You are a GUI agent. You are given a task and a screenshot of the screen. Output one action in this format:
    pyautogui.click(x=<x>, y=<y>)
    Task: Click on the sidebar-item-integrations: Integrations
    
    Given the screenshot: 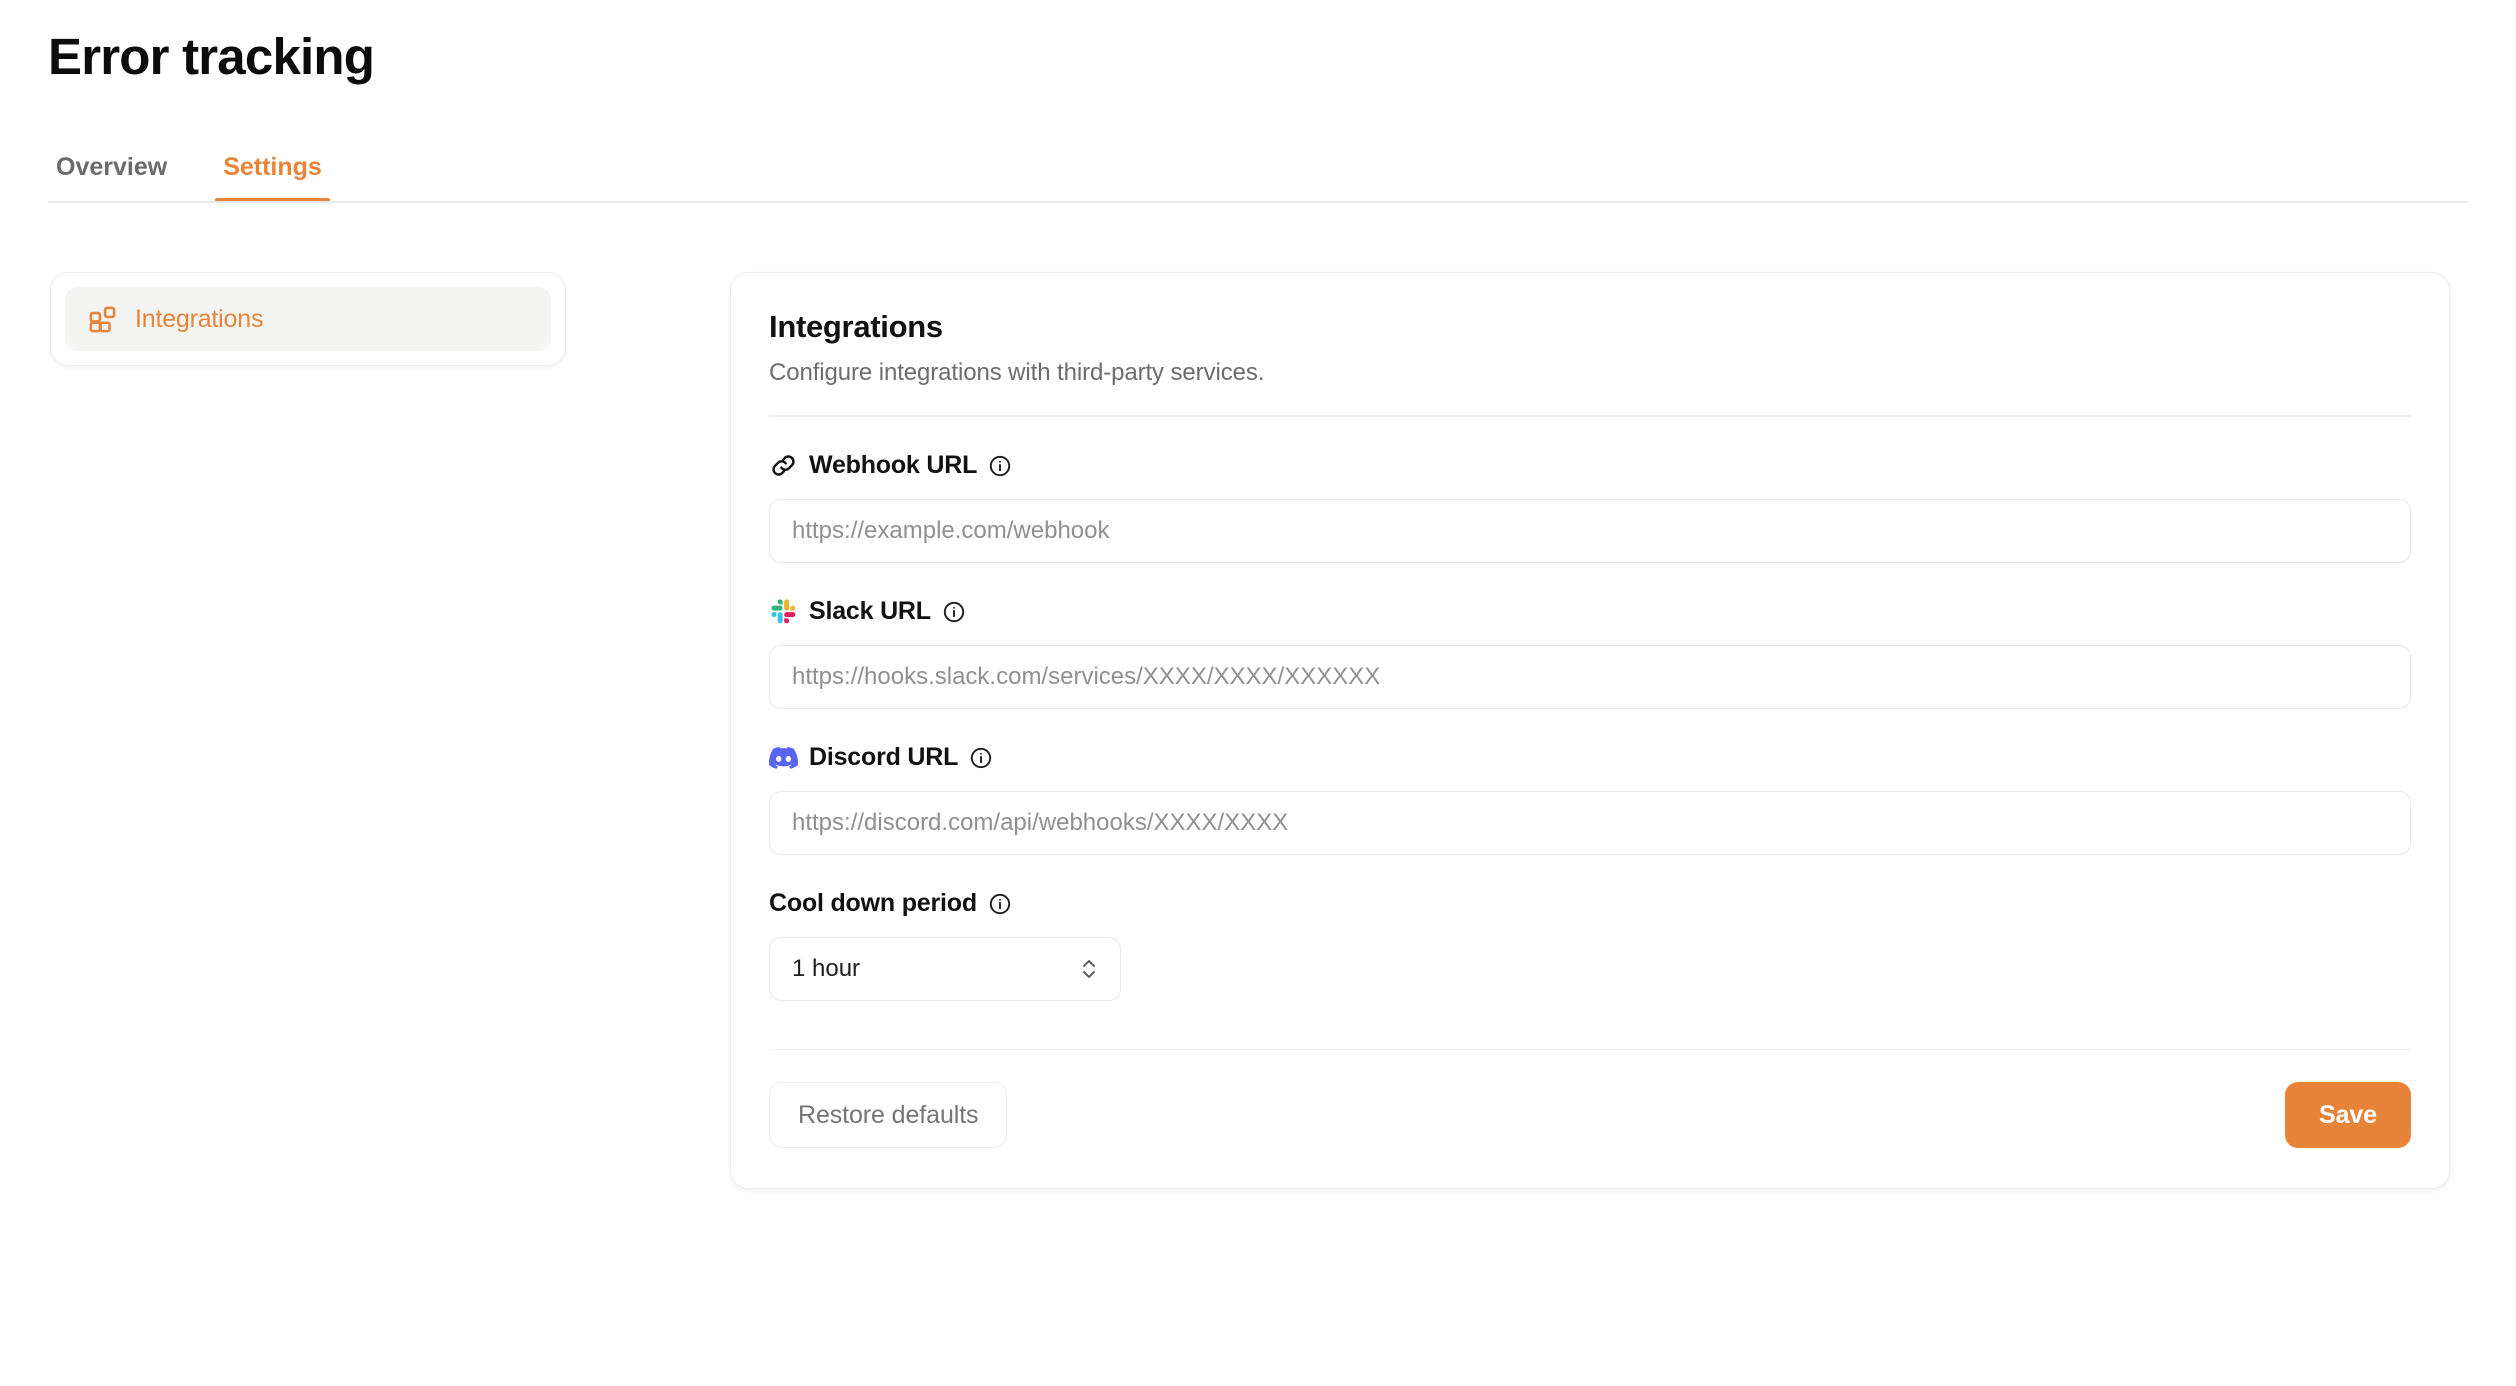 What is the action you would take?
    pyautogui.click(x=308, y=319)
    